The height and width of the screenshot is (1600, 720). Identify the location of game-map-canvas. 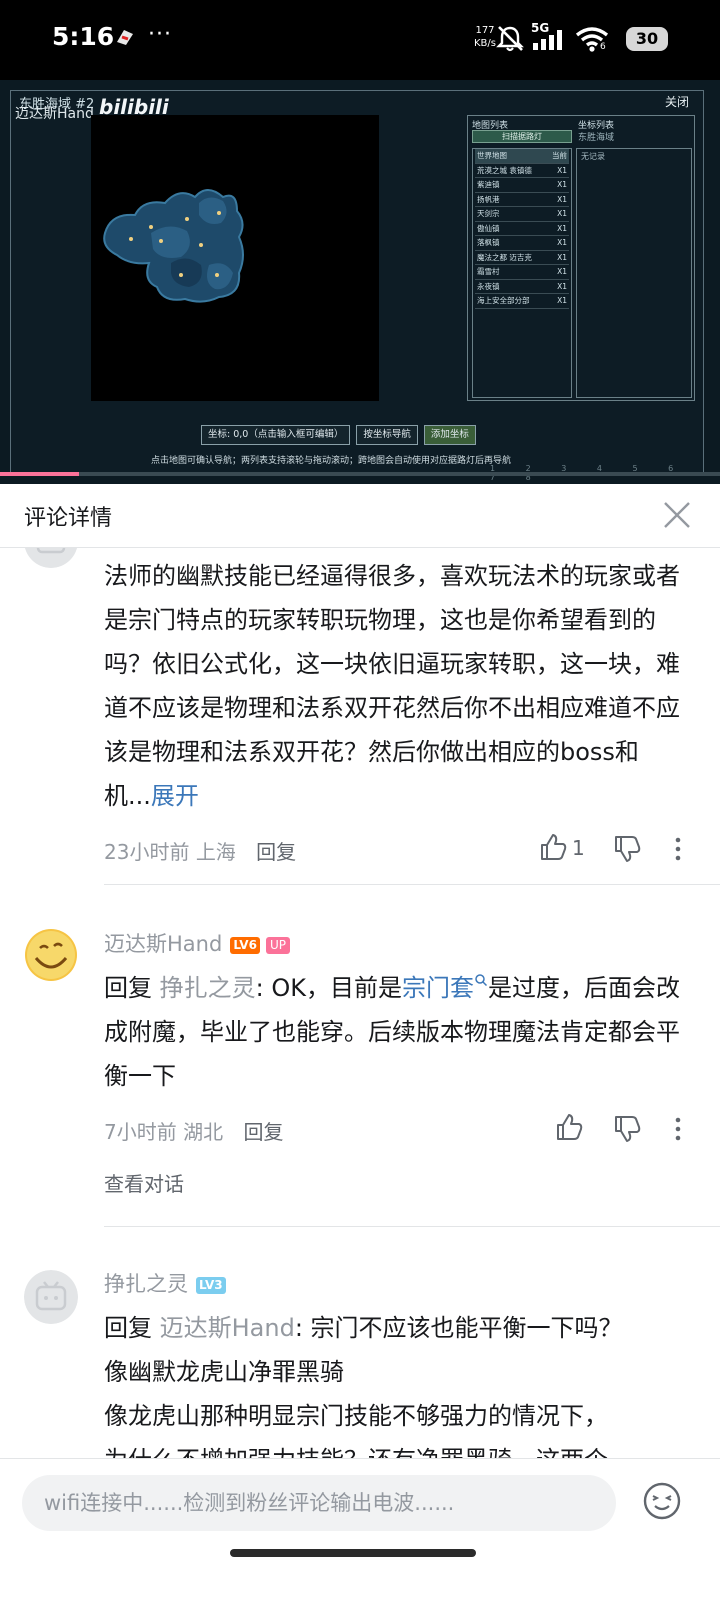
(235, 258).